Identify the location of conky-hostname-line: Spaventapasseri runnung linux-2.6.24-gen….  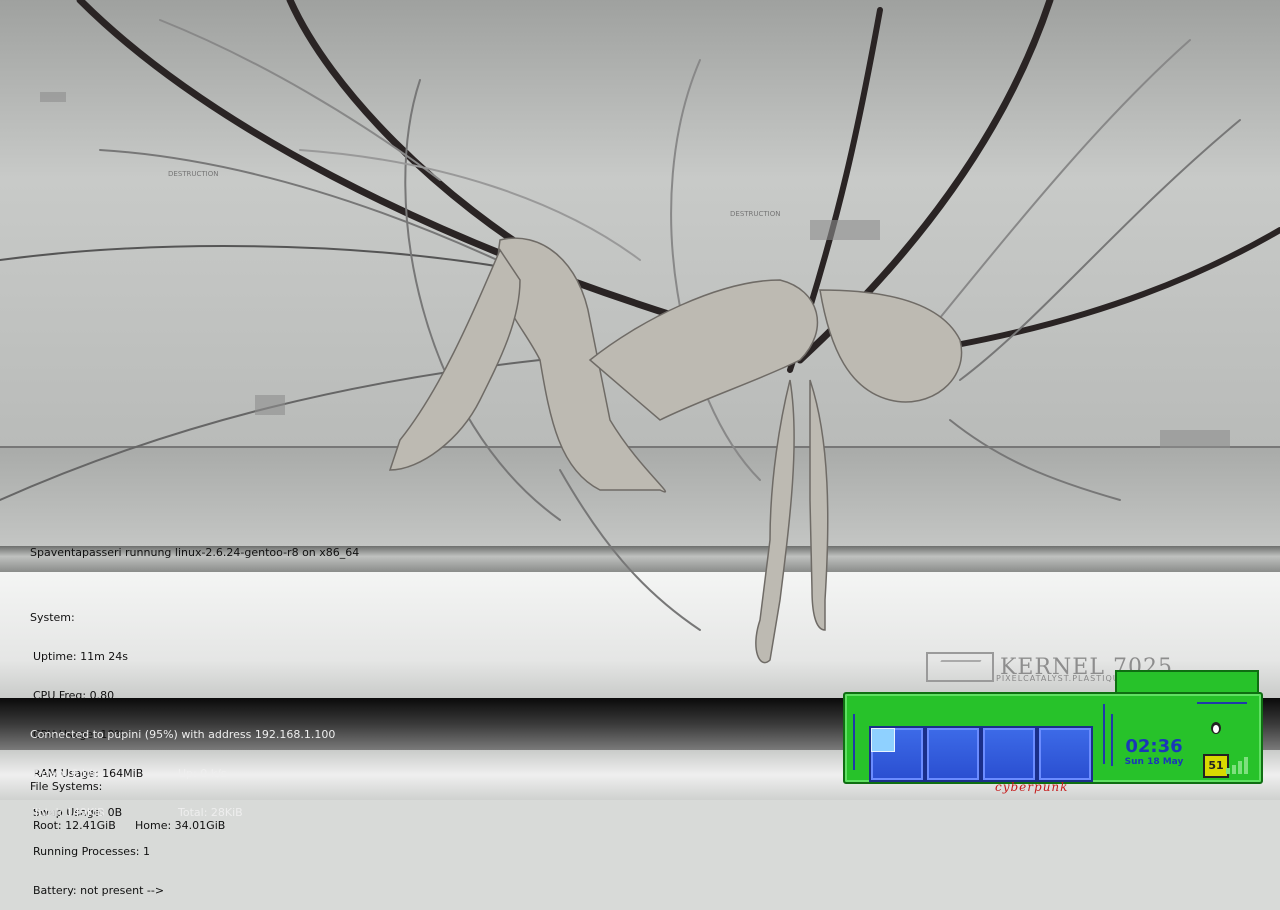
(195, 552).